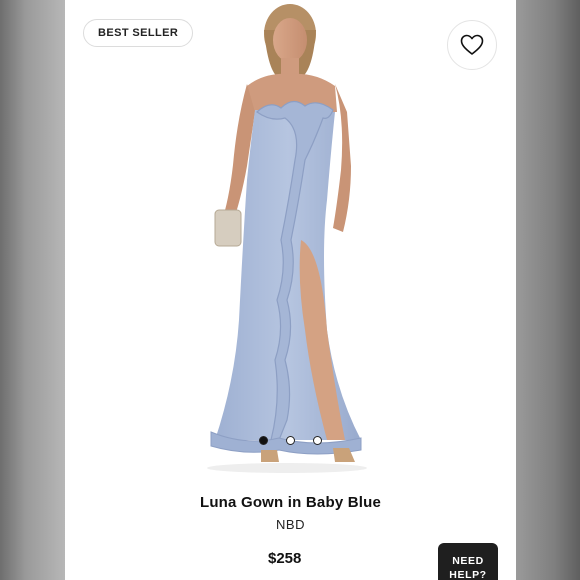 The image size is (580, 580). Describe the element at coordinates (285, 558) in the screenshot. I see `product-price: $258` at that location.